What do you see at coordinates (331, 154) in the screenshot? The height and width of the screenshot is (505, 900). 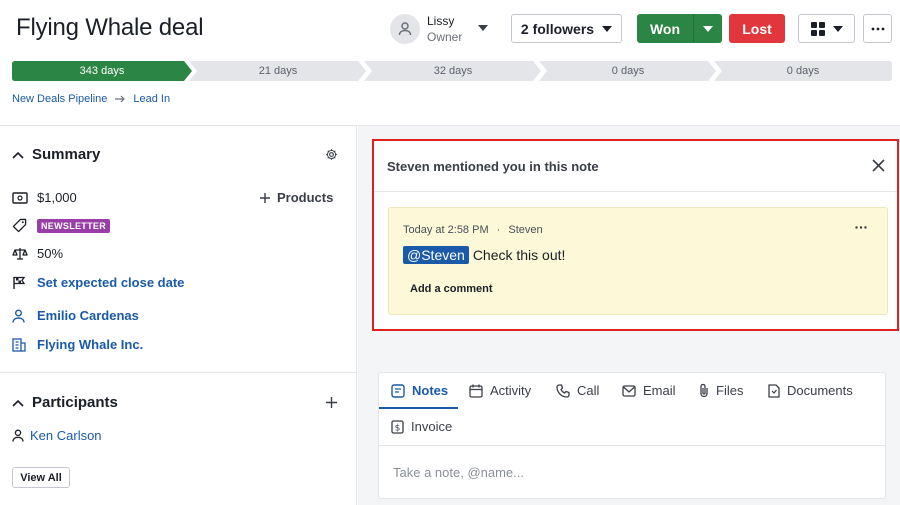 I see `gear-icon` at bounding box center [331, 154].